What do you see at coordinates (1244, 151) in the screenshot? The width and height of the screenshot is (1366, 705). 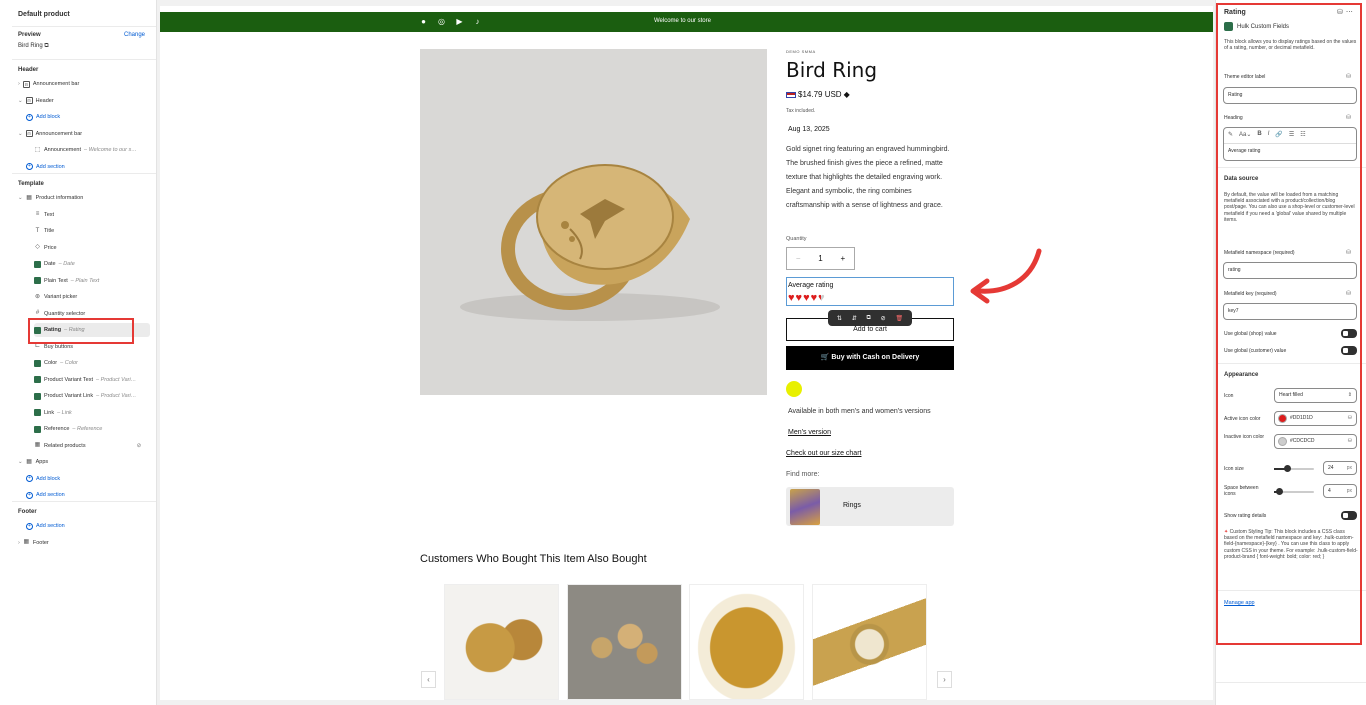 I see `heading-value: Average rating` at bounding box center [1244, 151].